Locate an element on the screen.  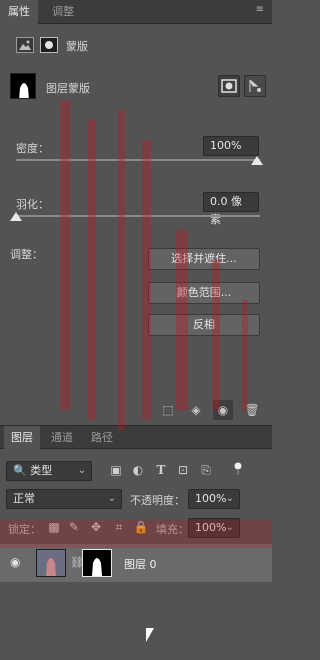
add-vector-mask-button is located at coordinates (255, 86).